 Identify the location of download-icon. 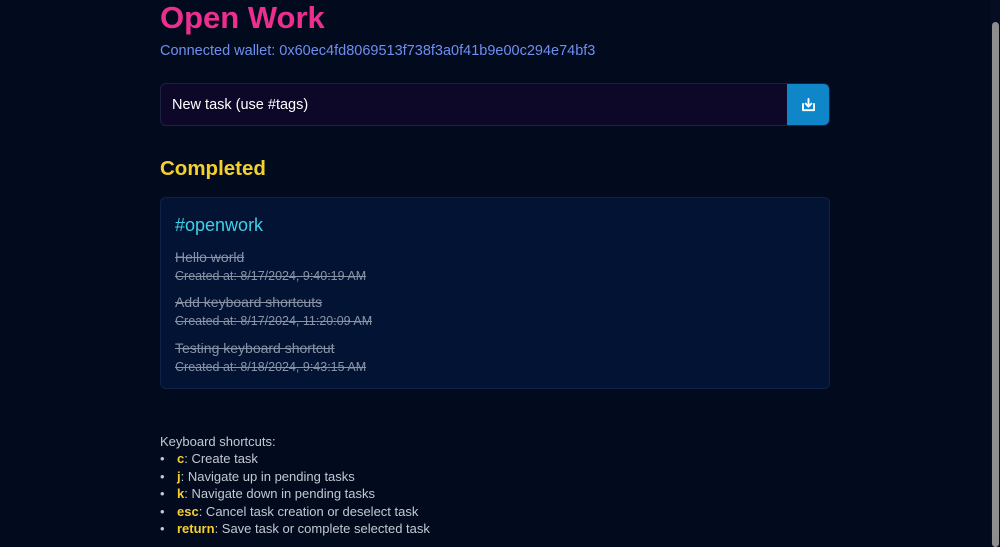
(808, 104).